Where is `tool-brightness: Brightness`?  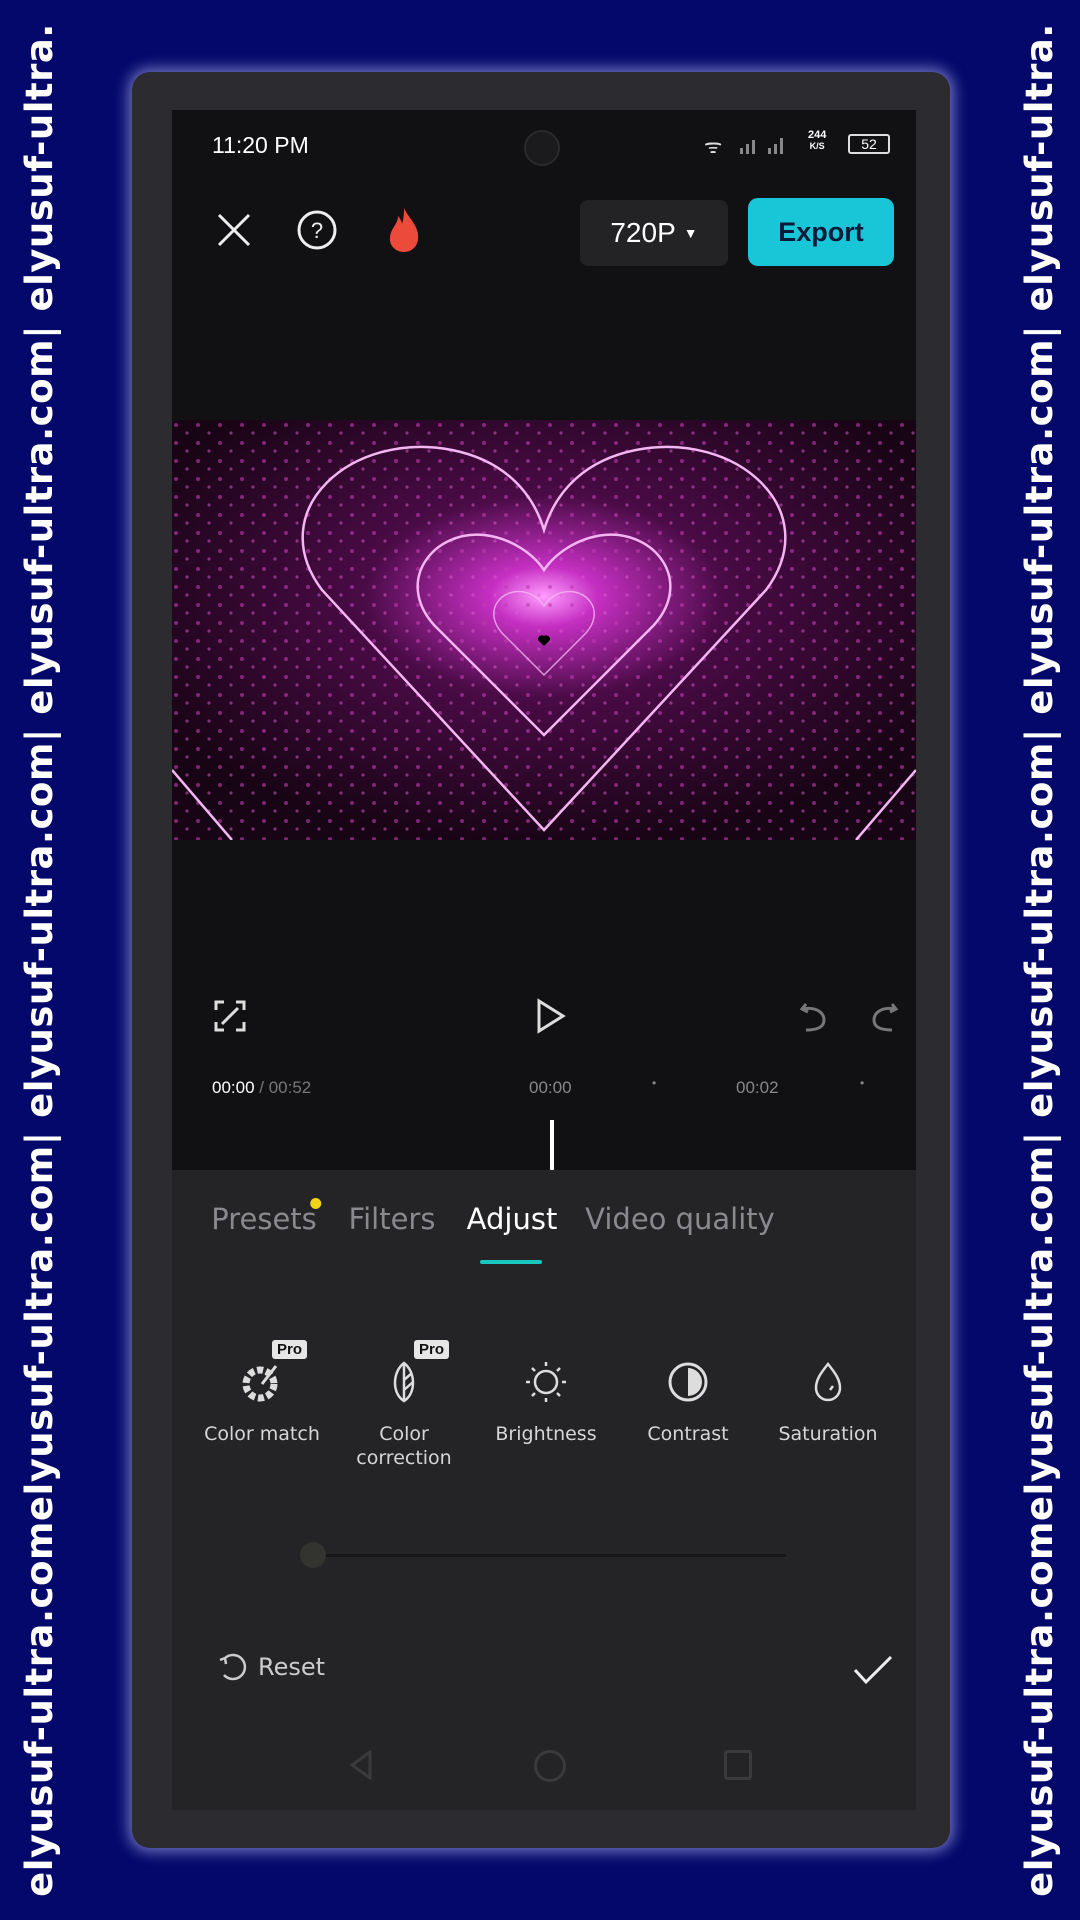 tool-brightness: Brightness is located at coordinates (546, 1403).